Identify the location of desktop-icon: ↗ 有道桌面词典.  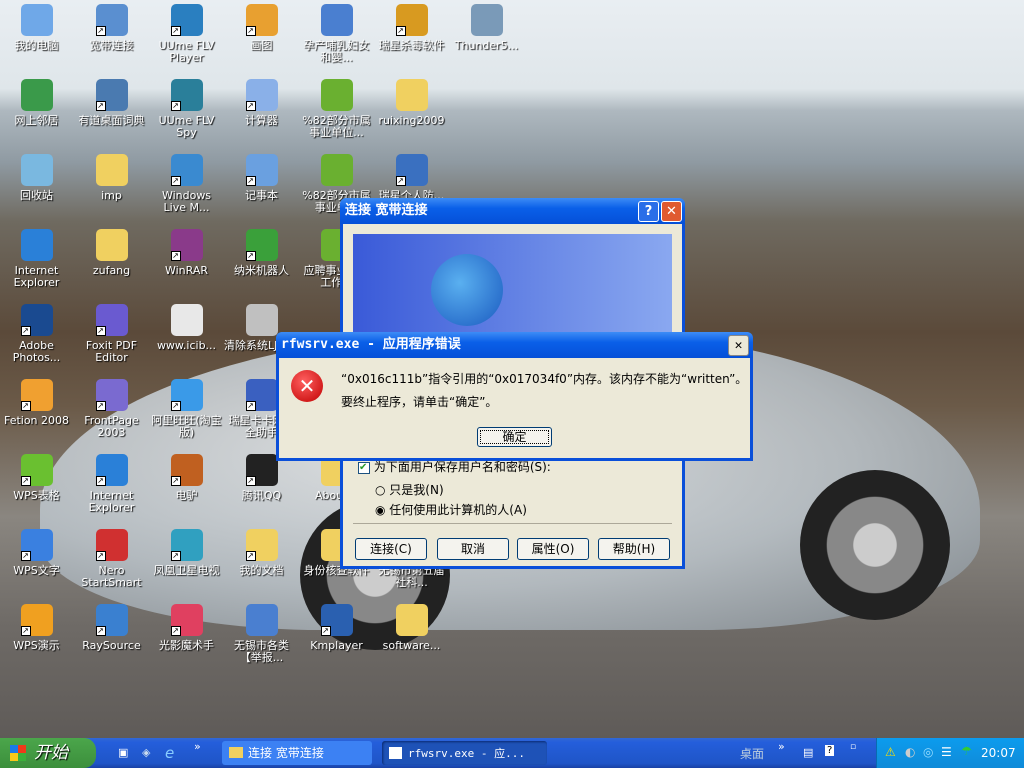
(111, 102).